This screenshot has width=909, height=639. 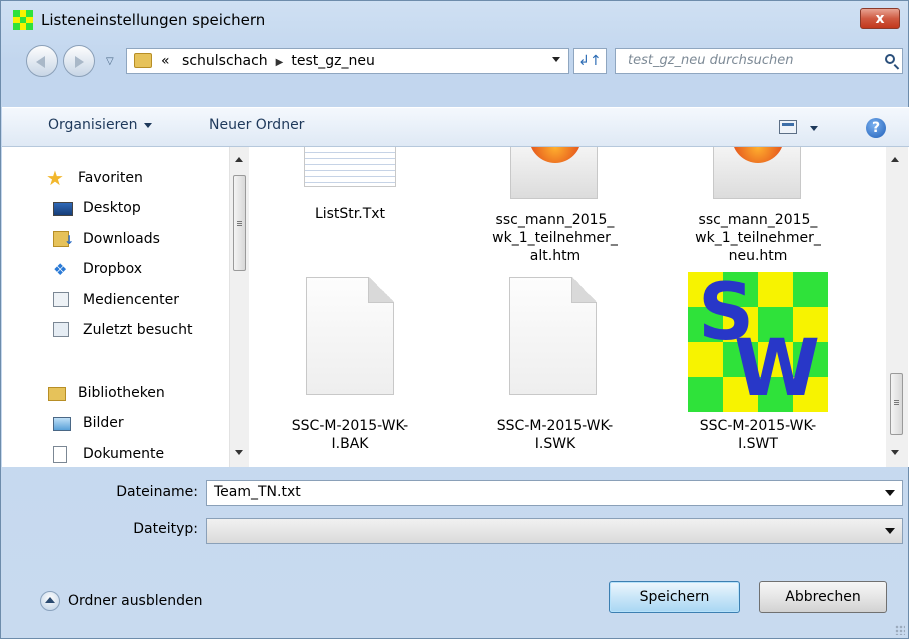 I want to click on organize-label: Organisieren, so click(x=93, y=125).